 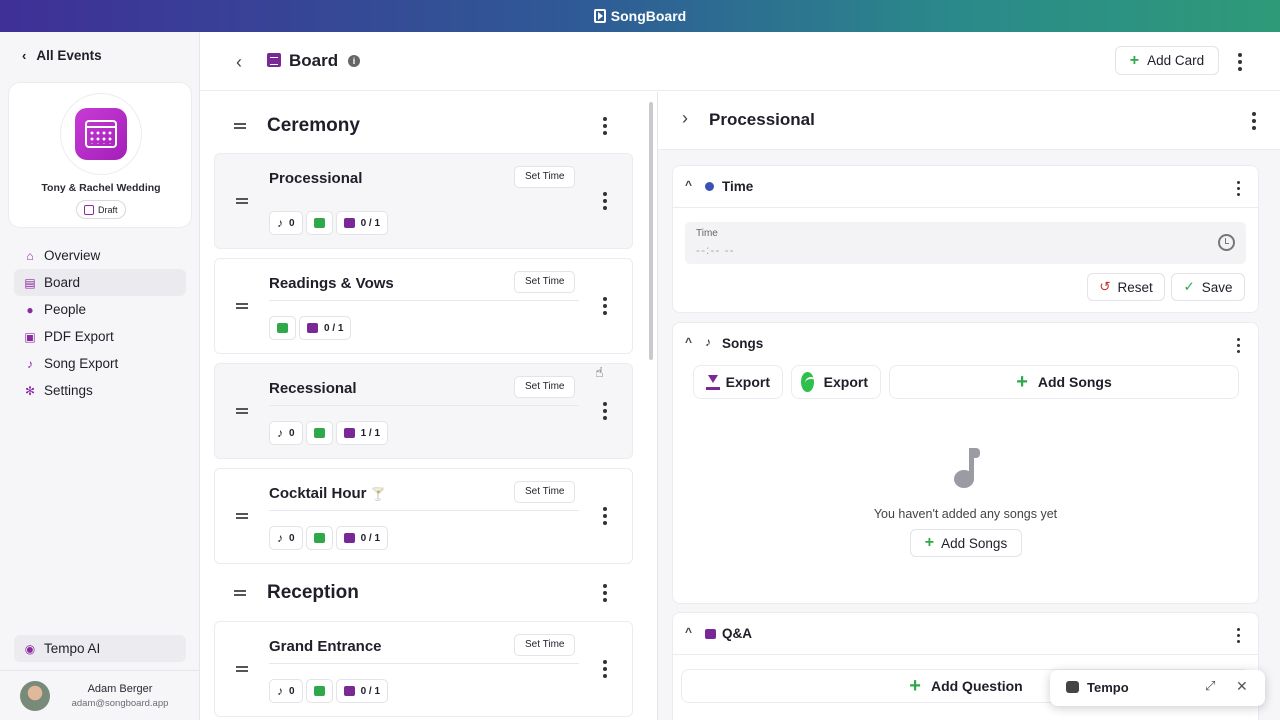 What do you see at coordinates (30, 390) in the screenshot?
I see `gear-icon: ✻` at bounding box center [30, 390].